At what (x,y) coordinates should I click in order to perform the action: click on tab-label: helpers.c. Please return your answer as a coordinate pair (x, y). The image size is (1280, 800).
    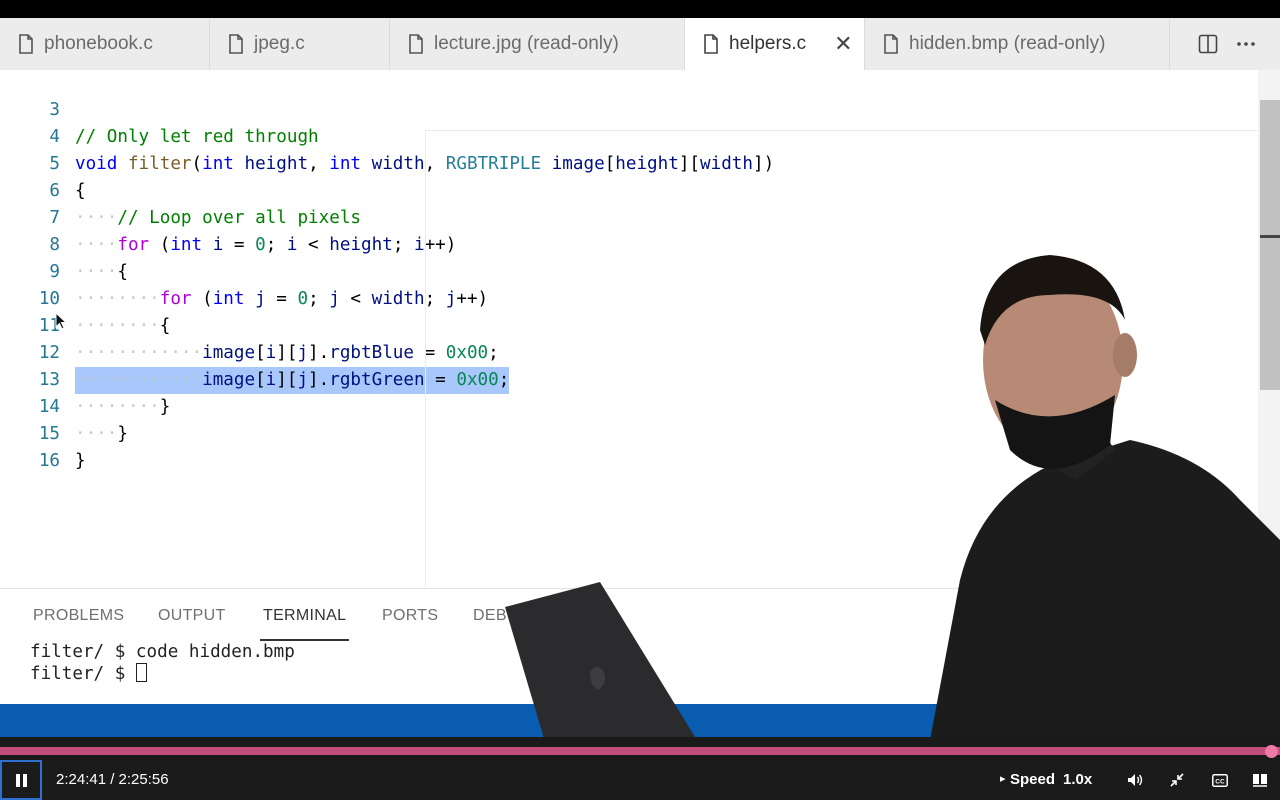
    Looking at the image, I should click on (768, 43).